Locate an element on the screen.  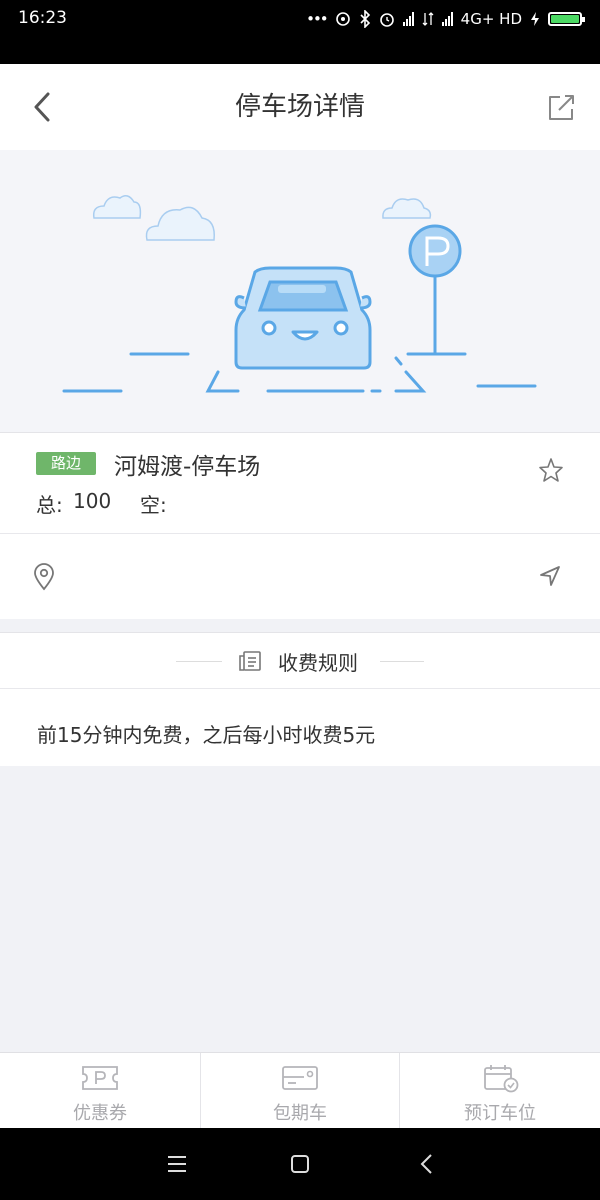
home-button is located at coordinates (300, 1164).